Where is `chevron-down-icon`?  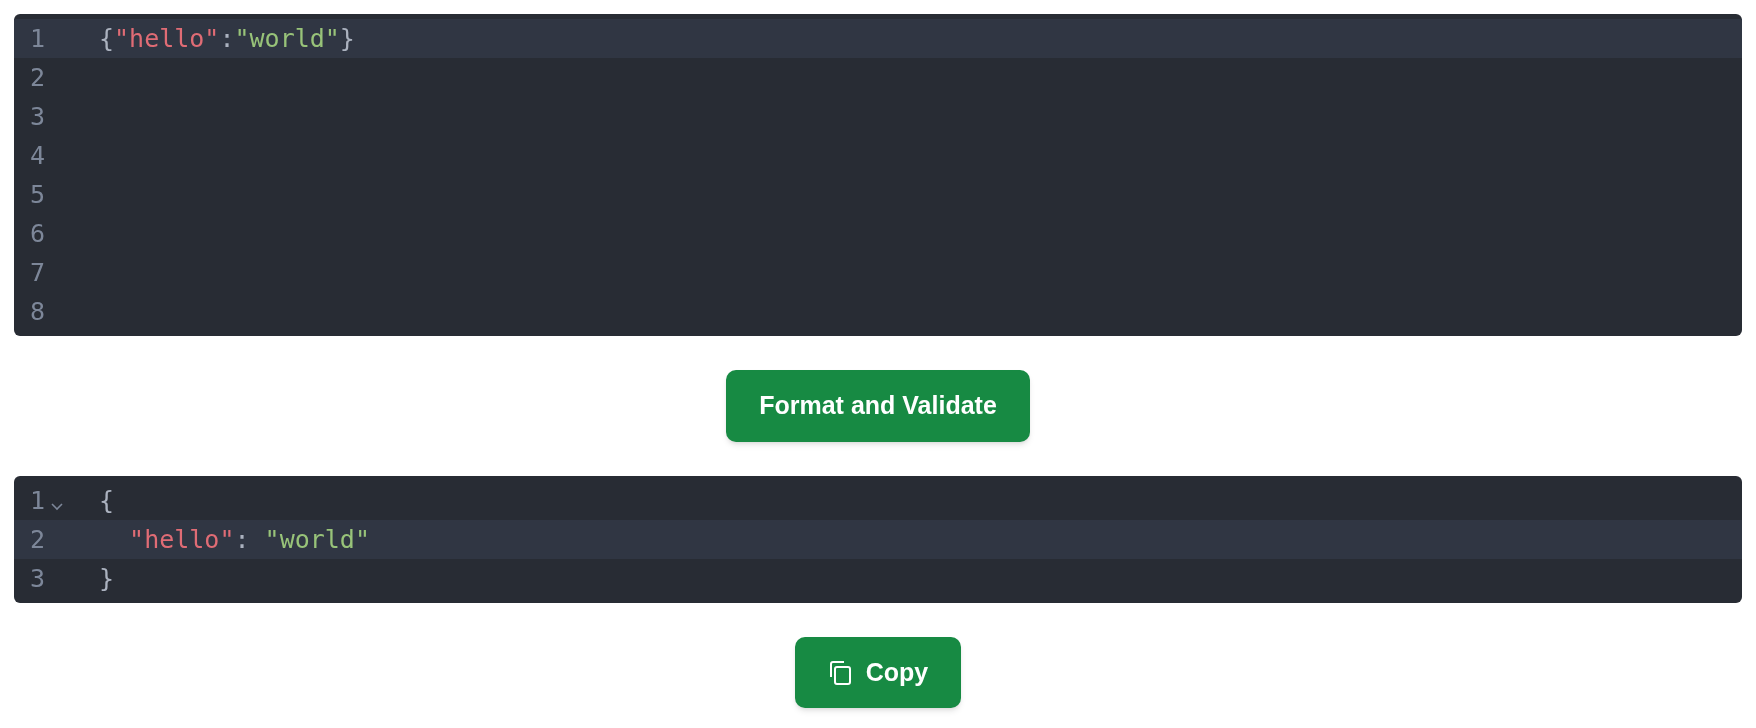
chevron-down-icon is located at coordinates (57, 506).